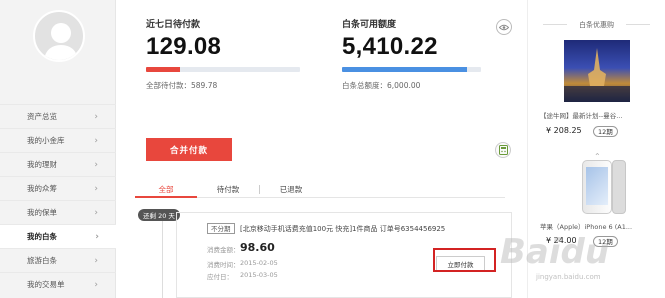 The image size is (665, 298). I want to click on eye-icon, so click(504, 27).